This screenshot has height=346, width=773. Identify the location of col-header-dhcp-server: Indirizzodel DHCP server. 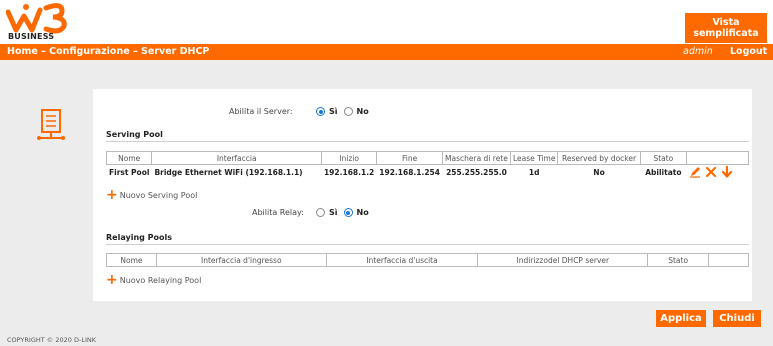
(563, 260).